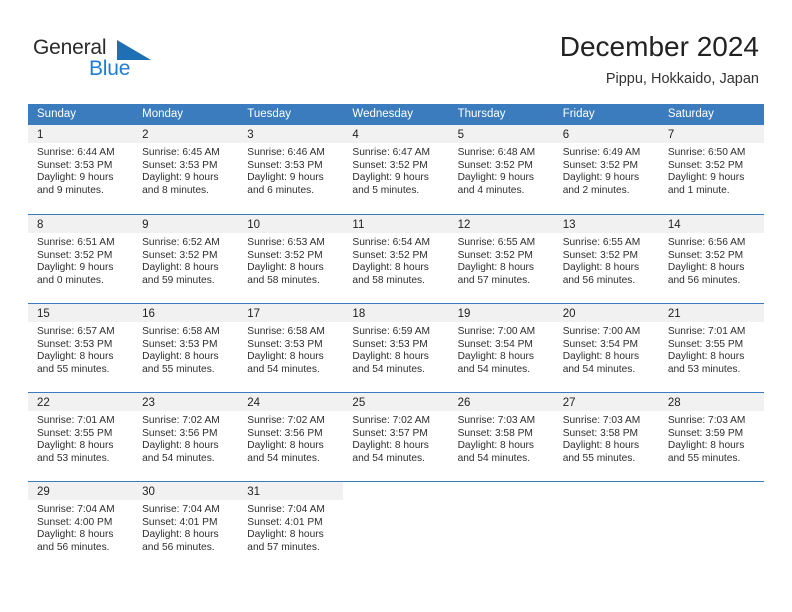  I want to click on weekday-header-tuesday: Tuesday, so click(269, 114).